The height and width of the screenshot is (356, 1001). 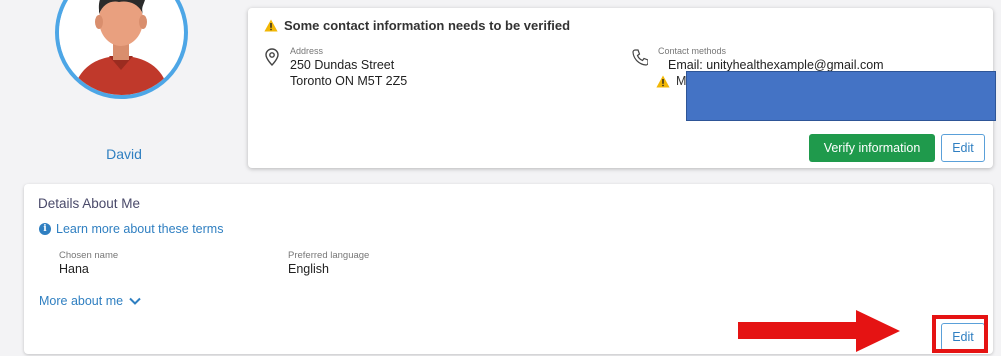 I want to click on learn-more-text: Learn more about these terms, so click(x=140, y=229).